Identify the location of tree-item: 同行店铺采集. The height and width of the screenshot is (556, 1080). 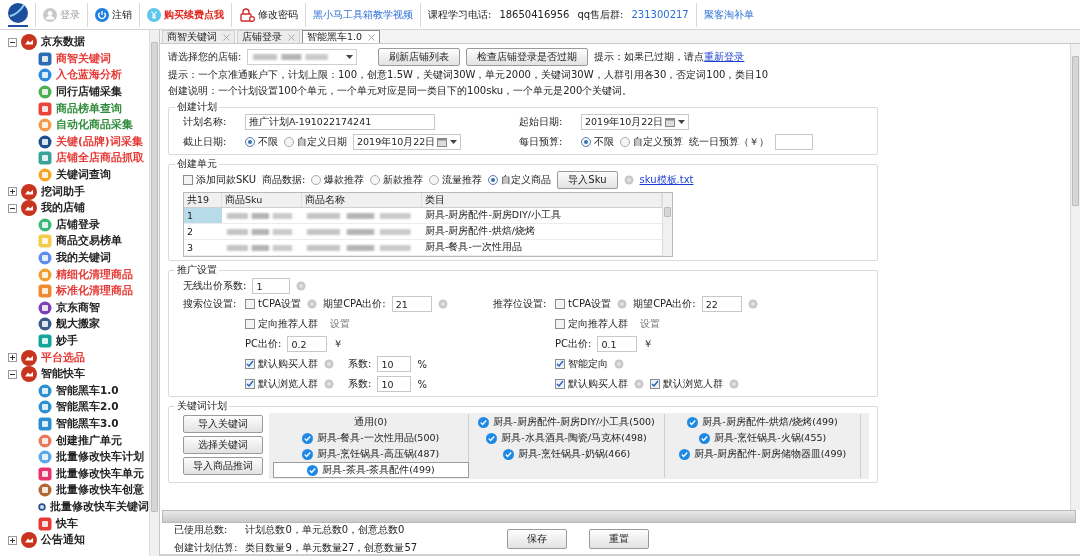
(89, 92).